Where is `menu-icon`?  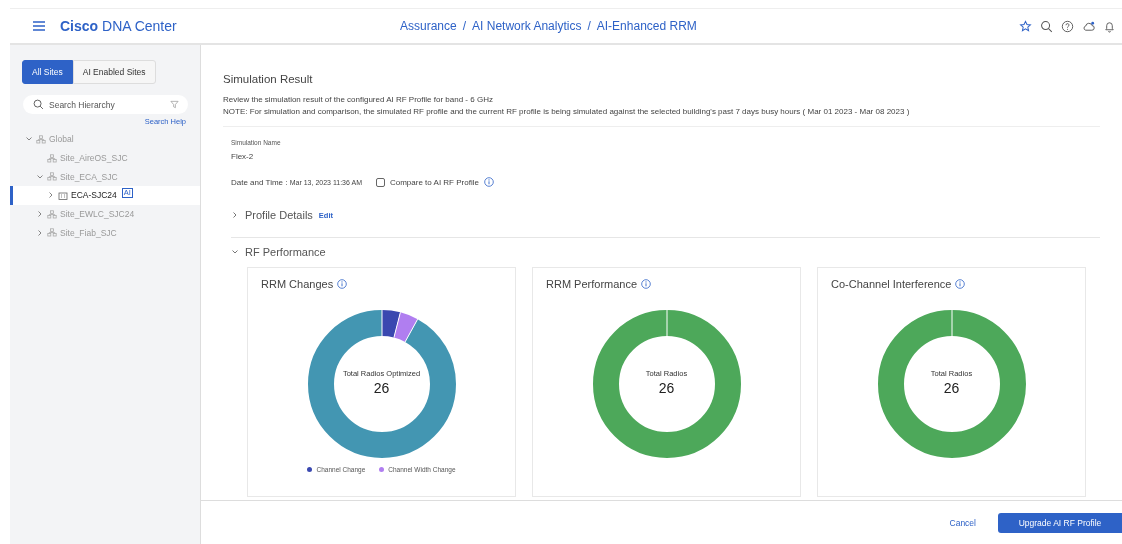 menu-icon is located at coordinates (39, 26).